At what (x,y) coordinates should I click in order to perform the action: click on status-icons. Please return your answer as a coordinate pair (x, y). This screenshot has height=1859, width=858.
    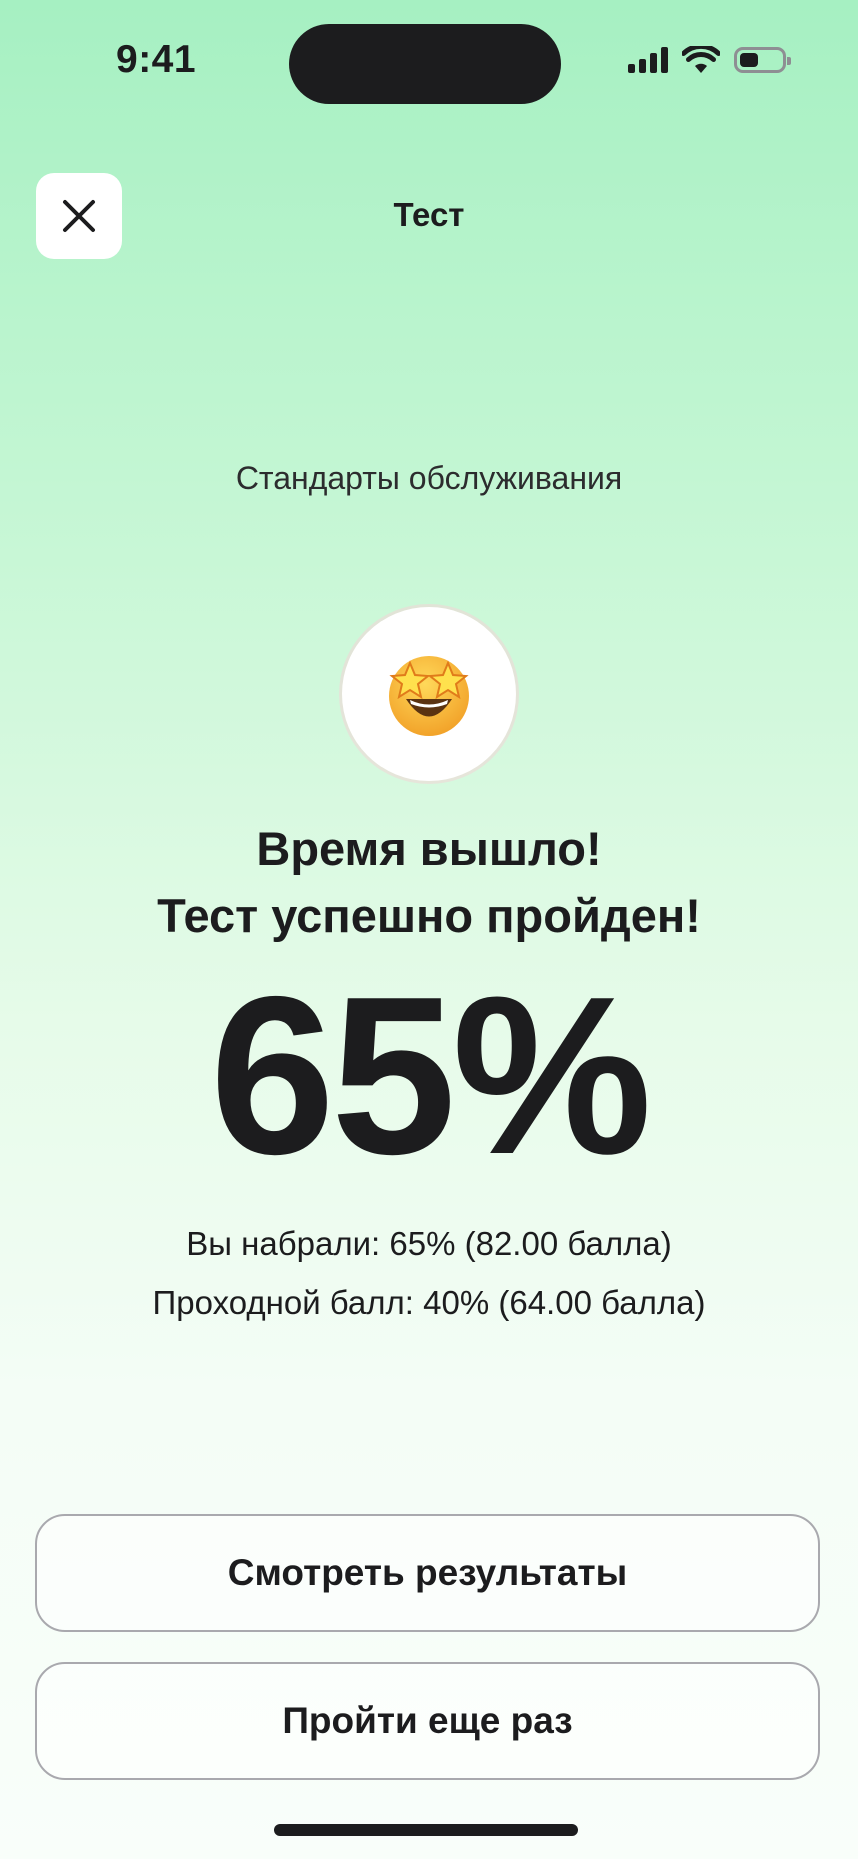
    Looking at the image, I should click on (709, 60).